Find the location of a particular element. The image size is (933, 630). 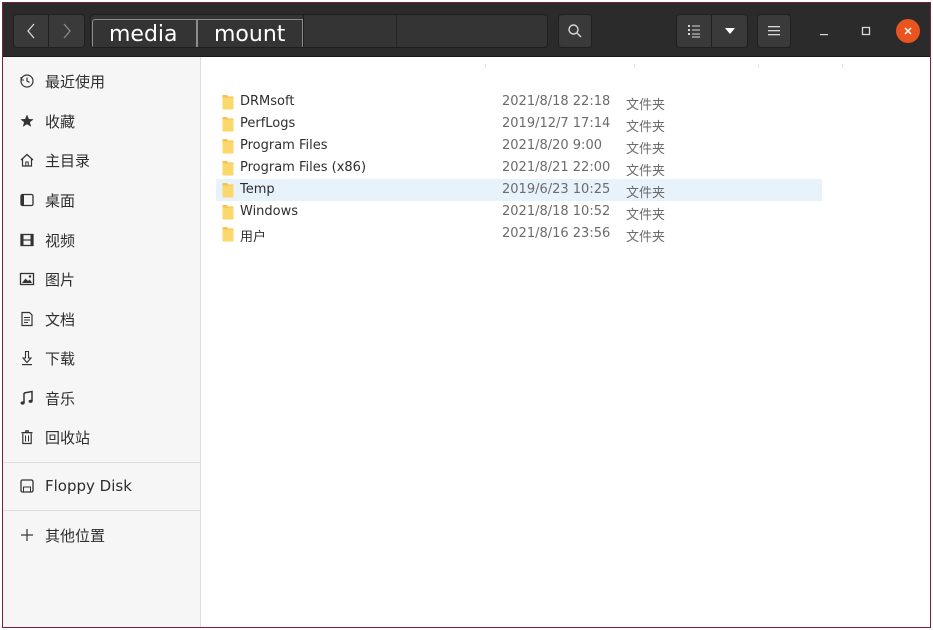

caret-down-icon is located at coordinates (729, 31).